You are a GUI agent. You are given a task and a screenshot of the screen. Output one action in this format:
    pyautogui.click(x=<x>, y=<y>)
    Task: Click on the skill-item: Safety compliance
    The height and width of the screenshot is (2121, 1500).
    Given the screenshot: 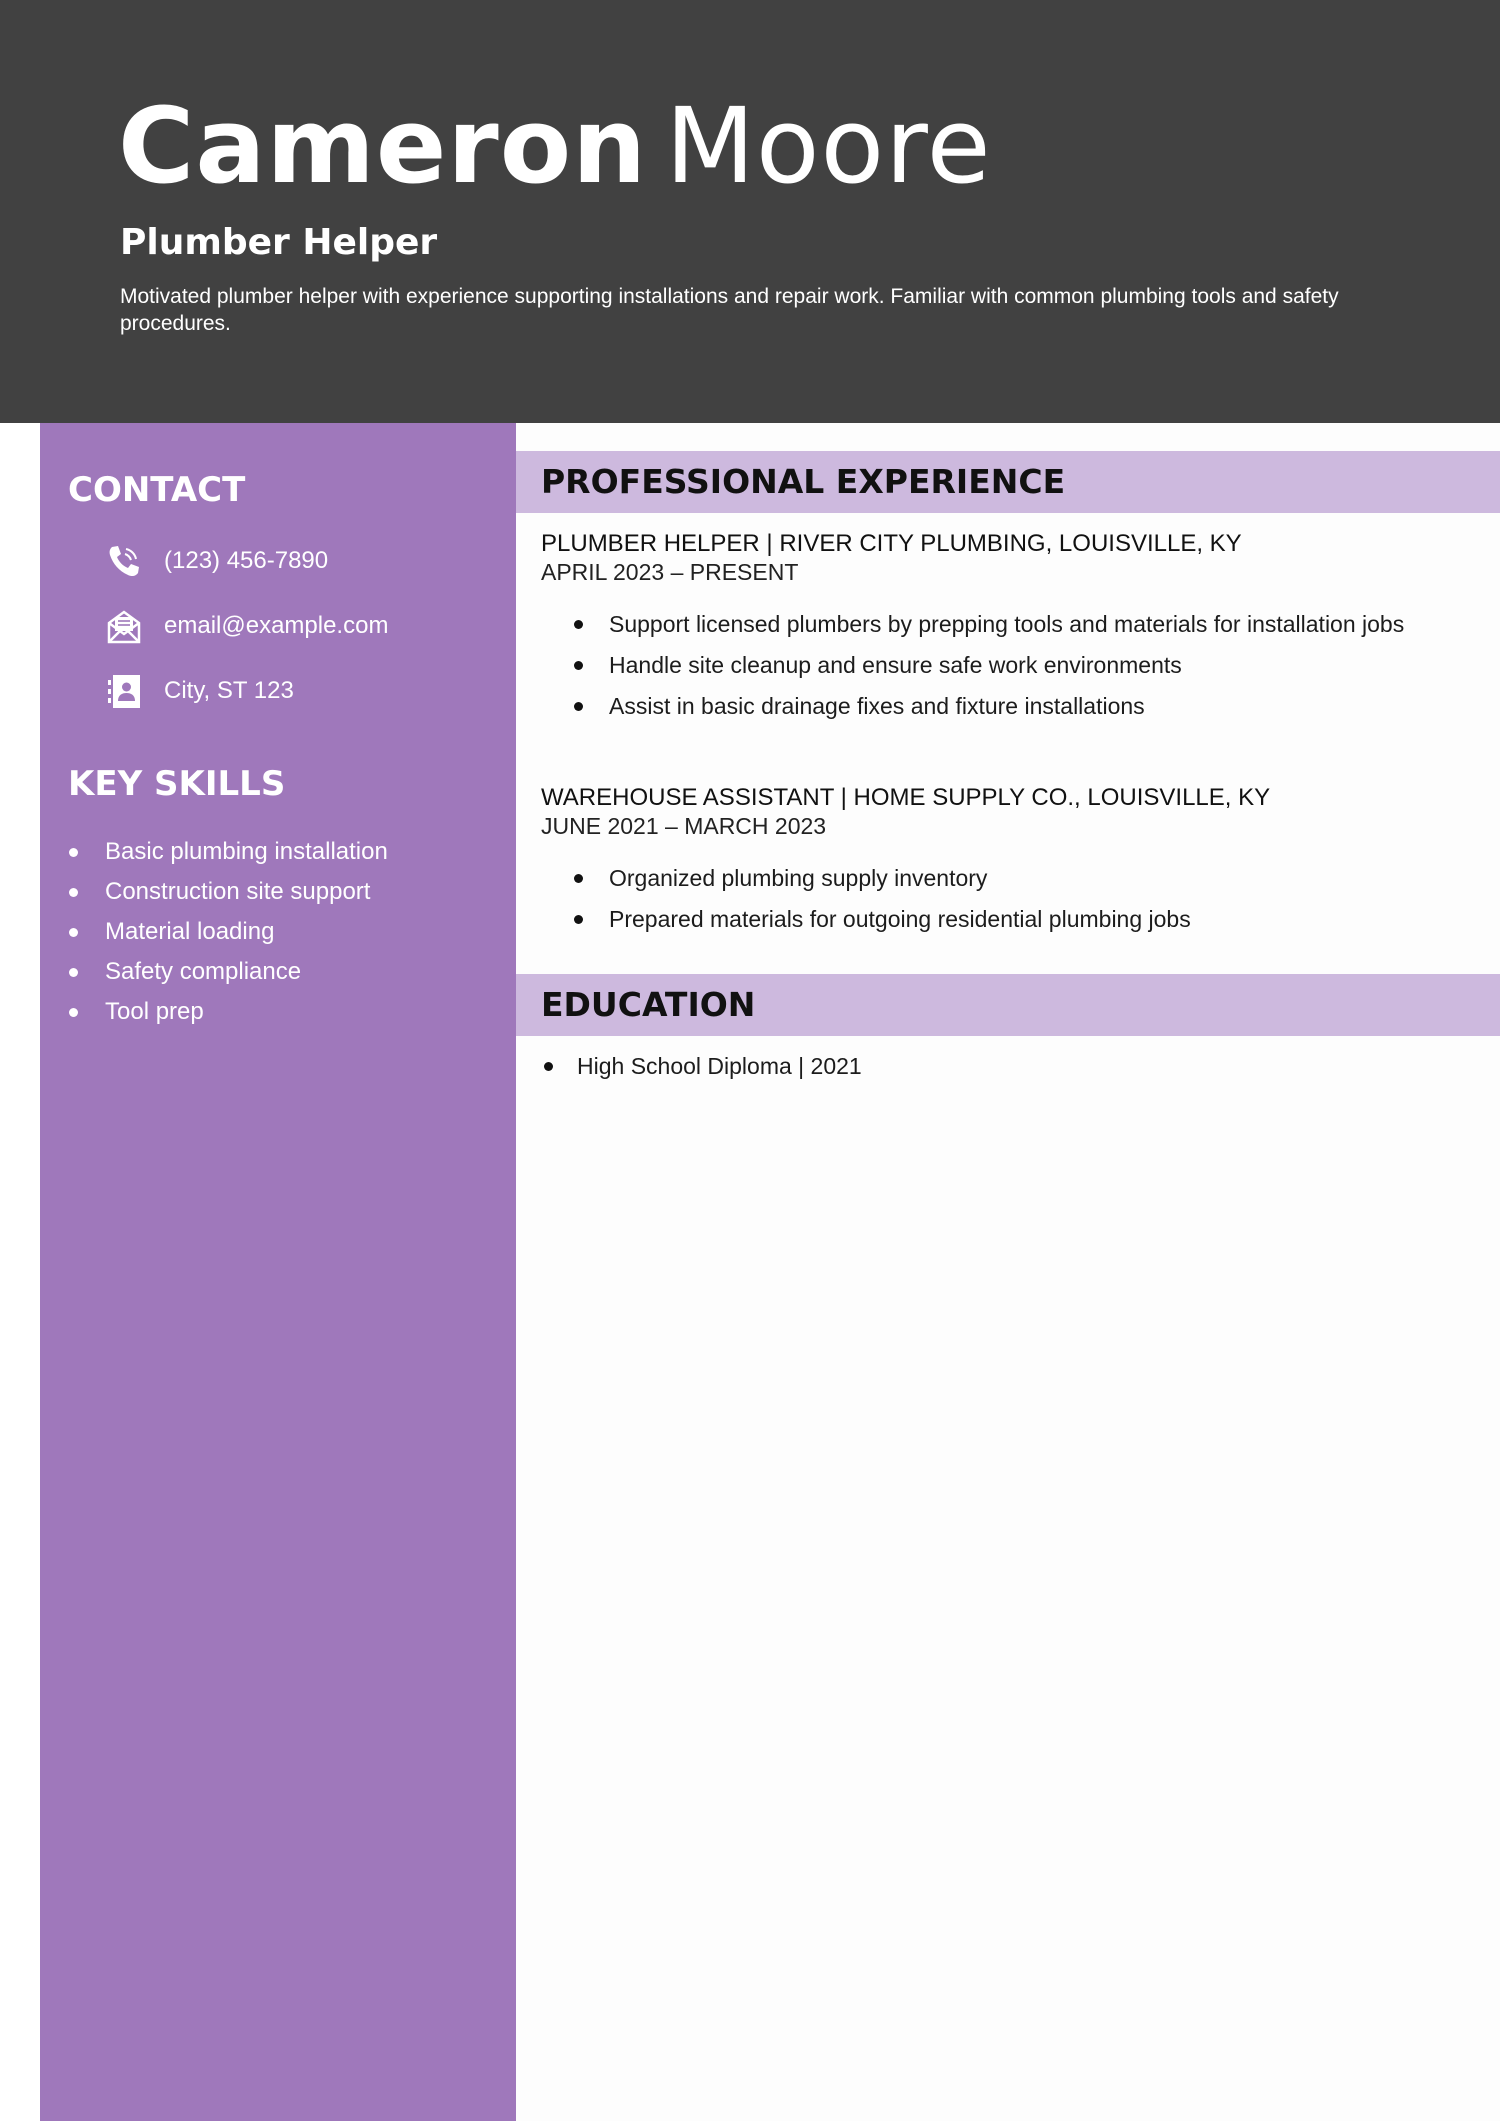 What is the action you would take?
    pyautogui.click(x=254, y=972)
    